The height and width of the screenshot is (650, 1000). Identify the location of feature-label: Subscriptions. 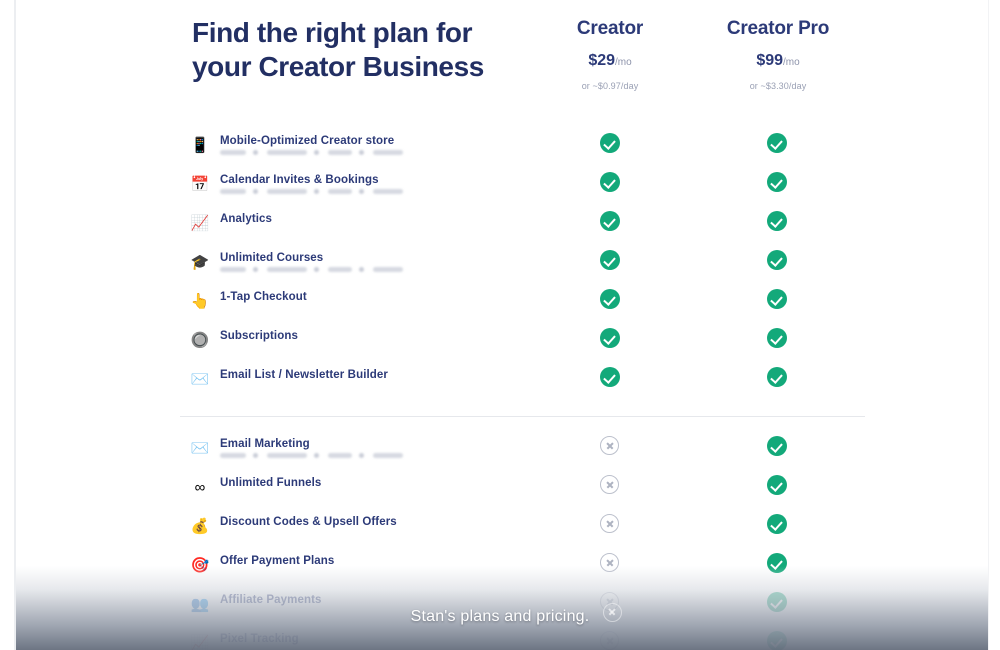
(259, 336).